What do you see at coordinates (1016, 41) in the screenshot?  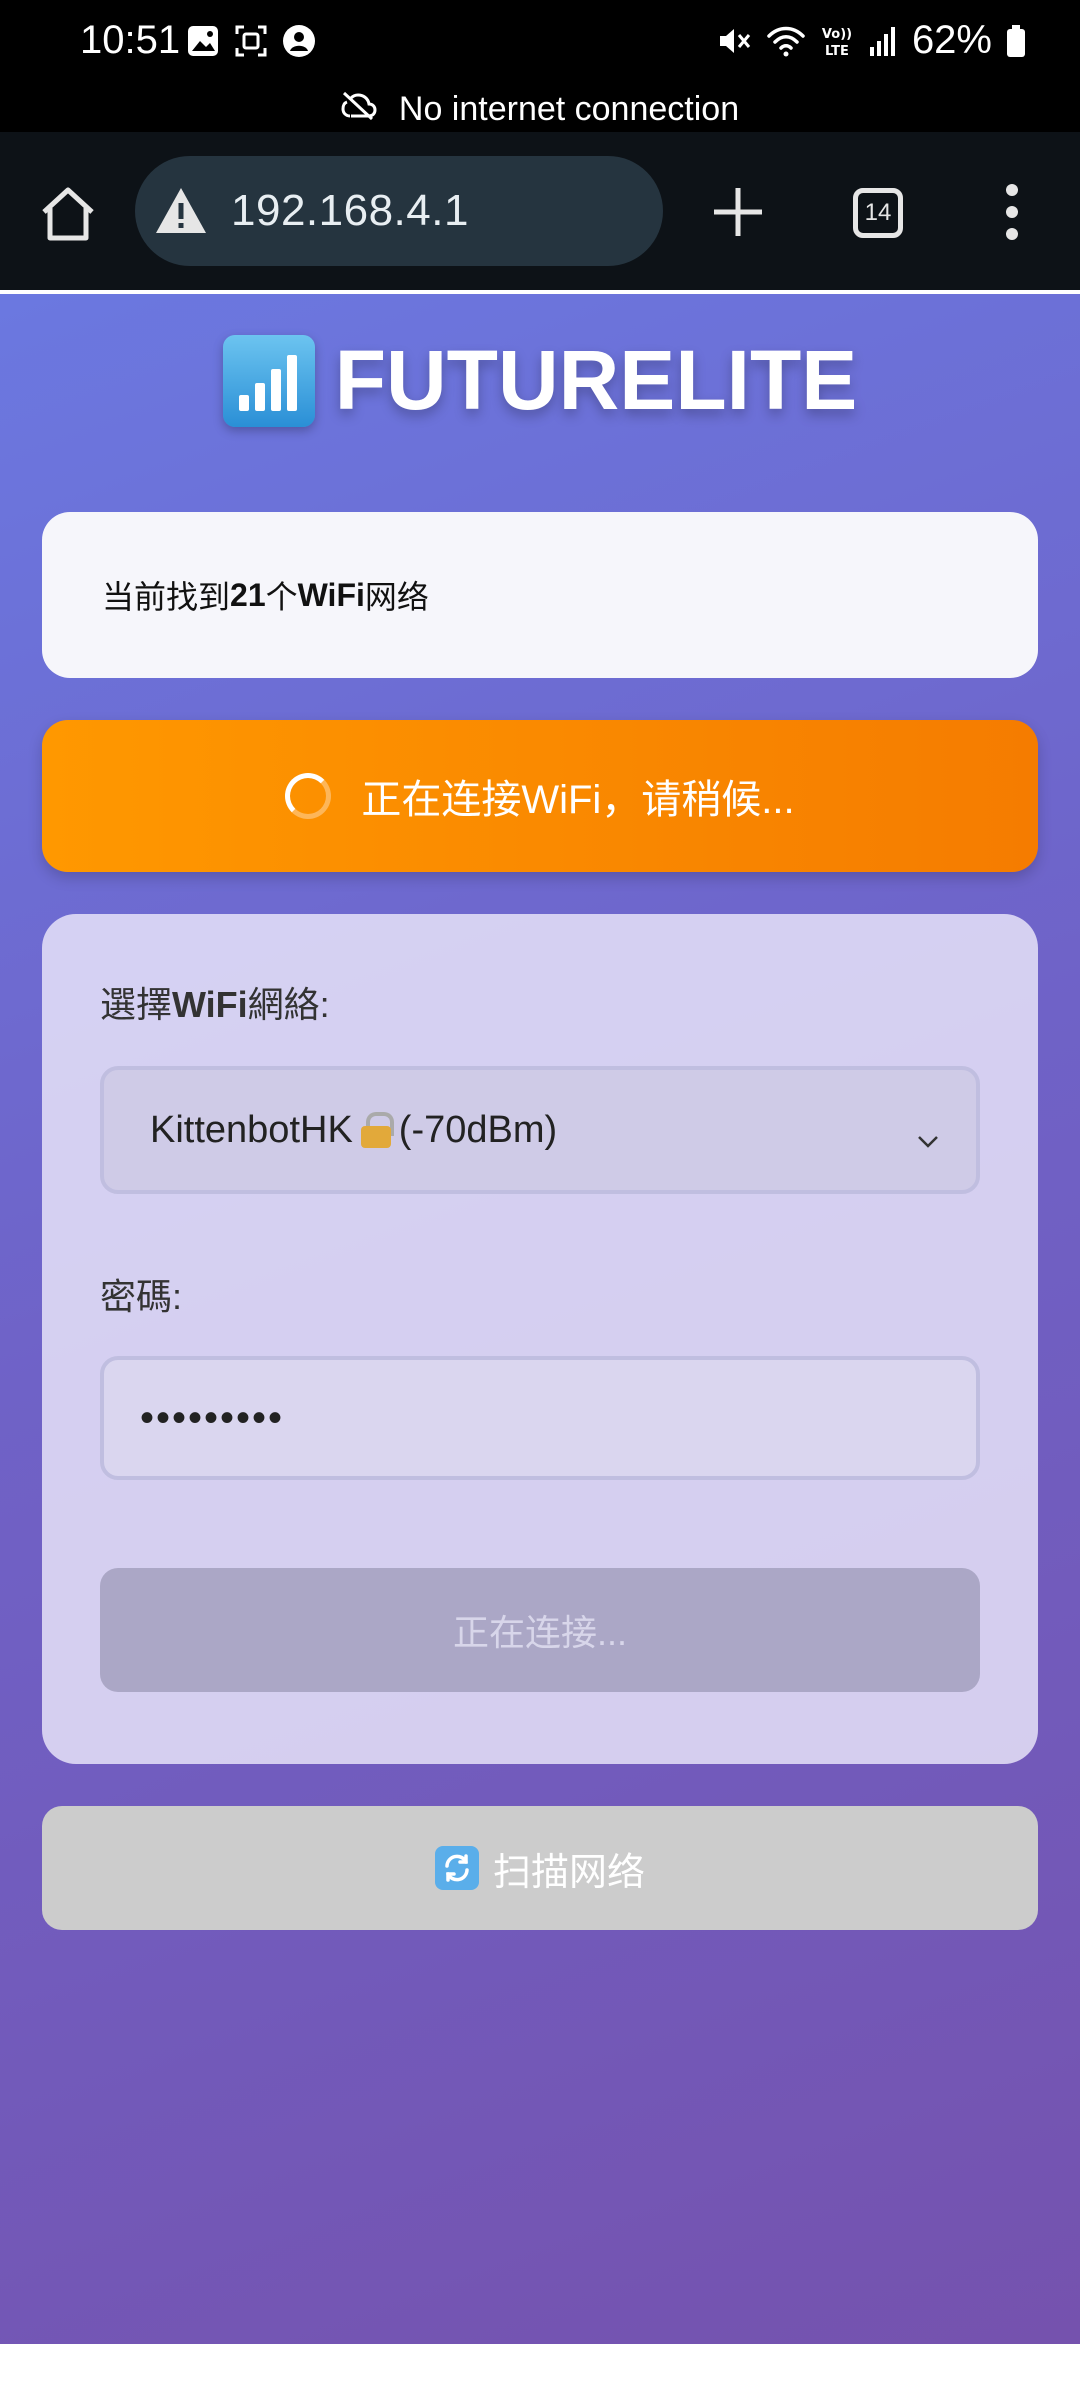 I see `battery-icon` at bounding box center [1016, 41].